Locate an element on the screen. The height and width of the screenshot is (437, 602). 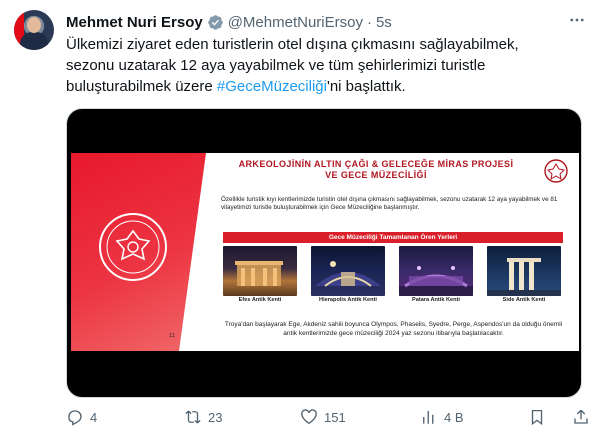
views-button: 4 B is located at coordinates (442, 417).